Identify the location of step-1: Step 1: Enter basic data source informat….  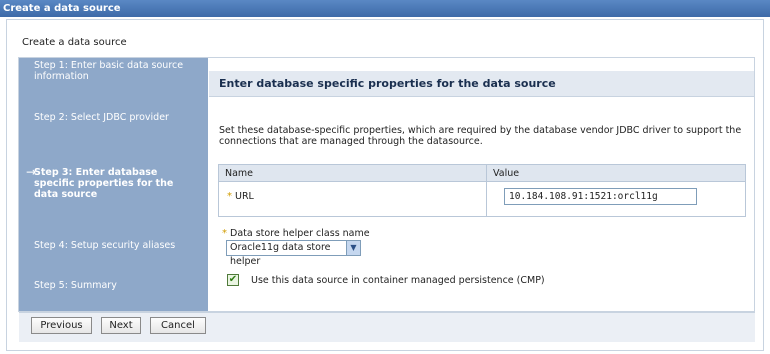
(109, 71).